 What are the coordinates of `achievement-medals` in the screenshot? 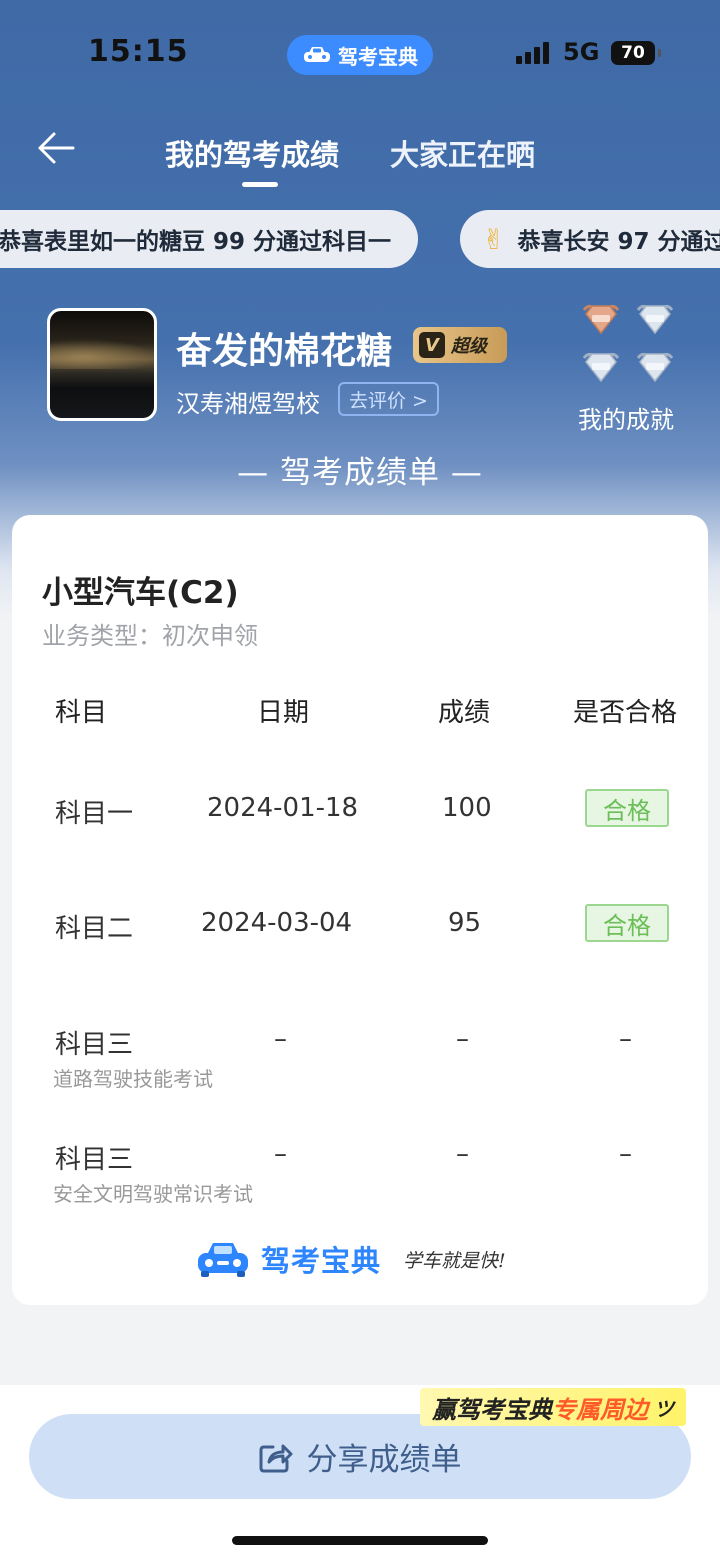 It's located at (630, 344).